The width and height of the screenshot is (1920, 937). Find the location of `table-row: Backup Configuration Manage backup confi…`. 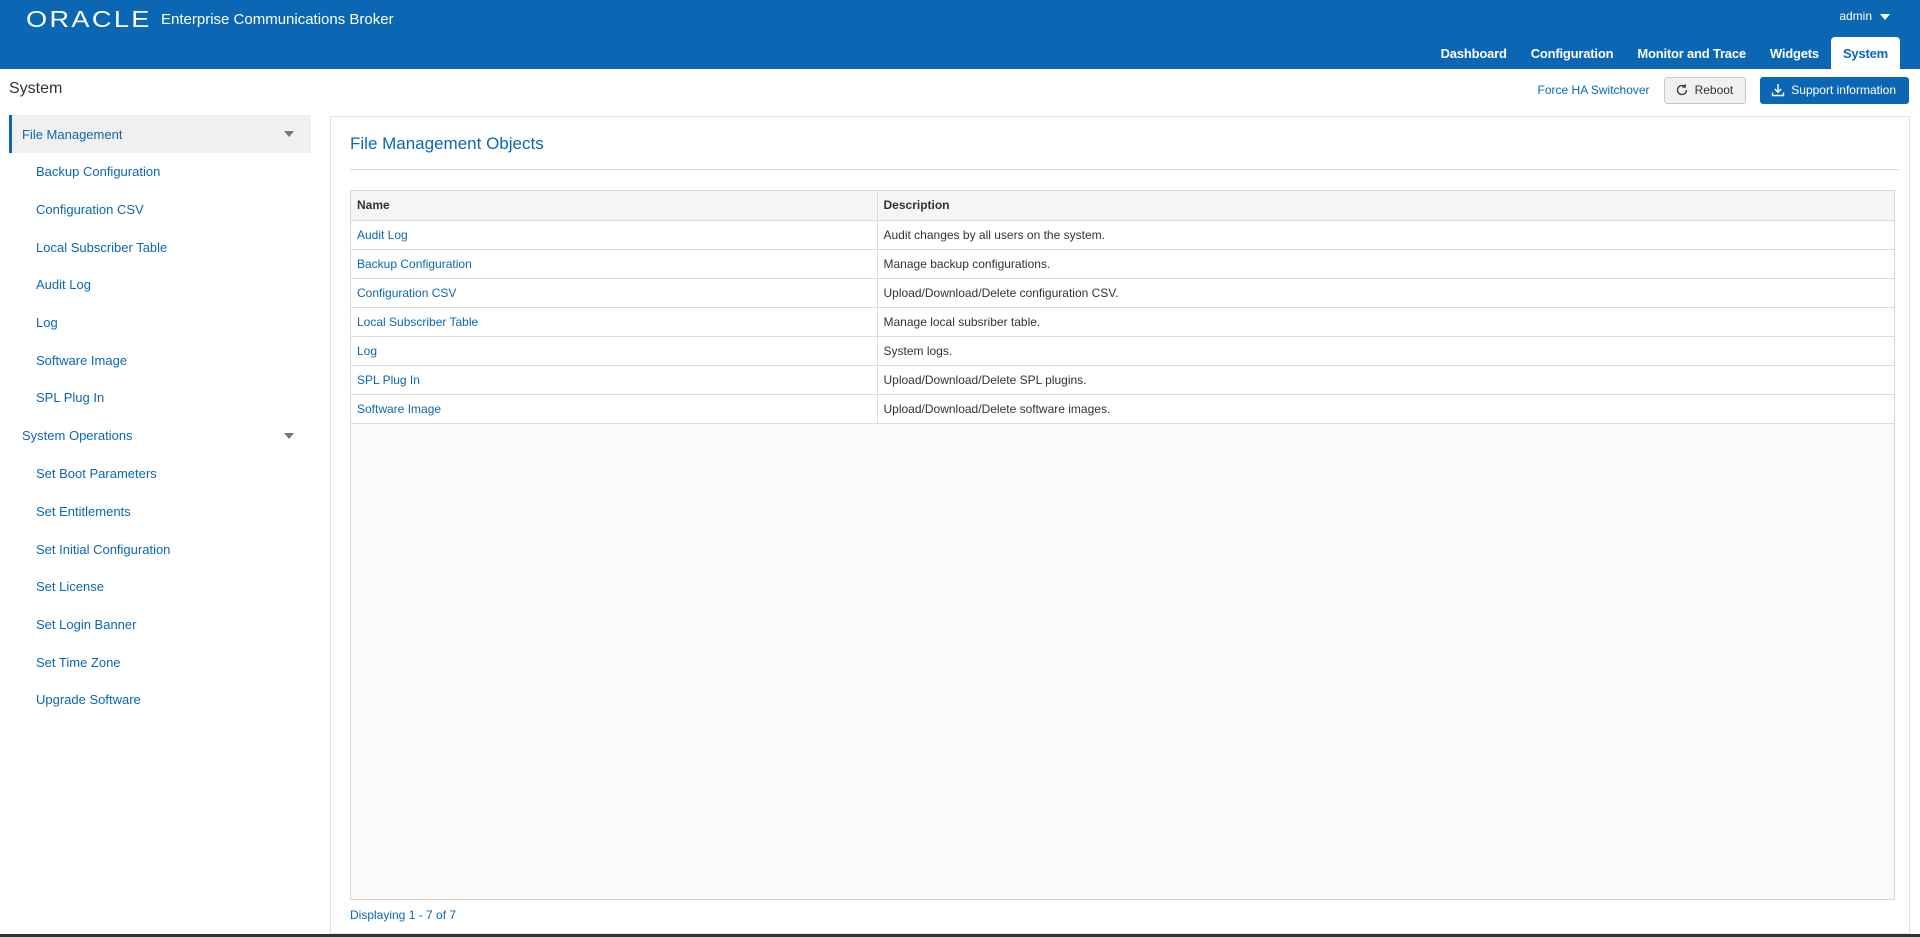

table-row: Backup Configuration Manage backup confi… is located at coordinates (1122, 264).